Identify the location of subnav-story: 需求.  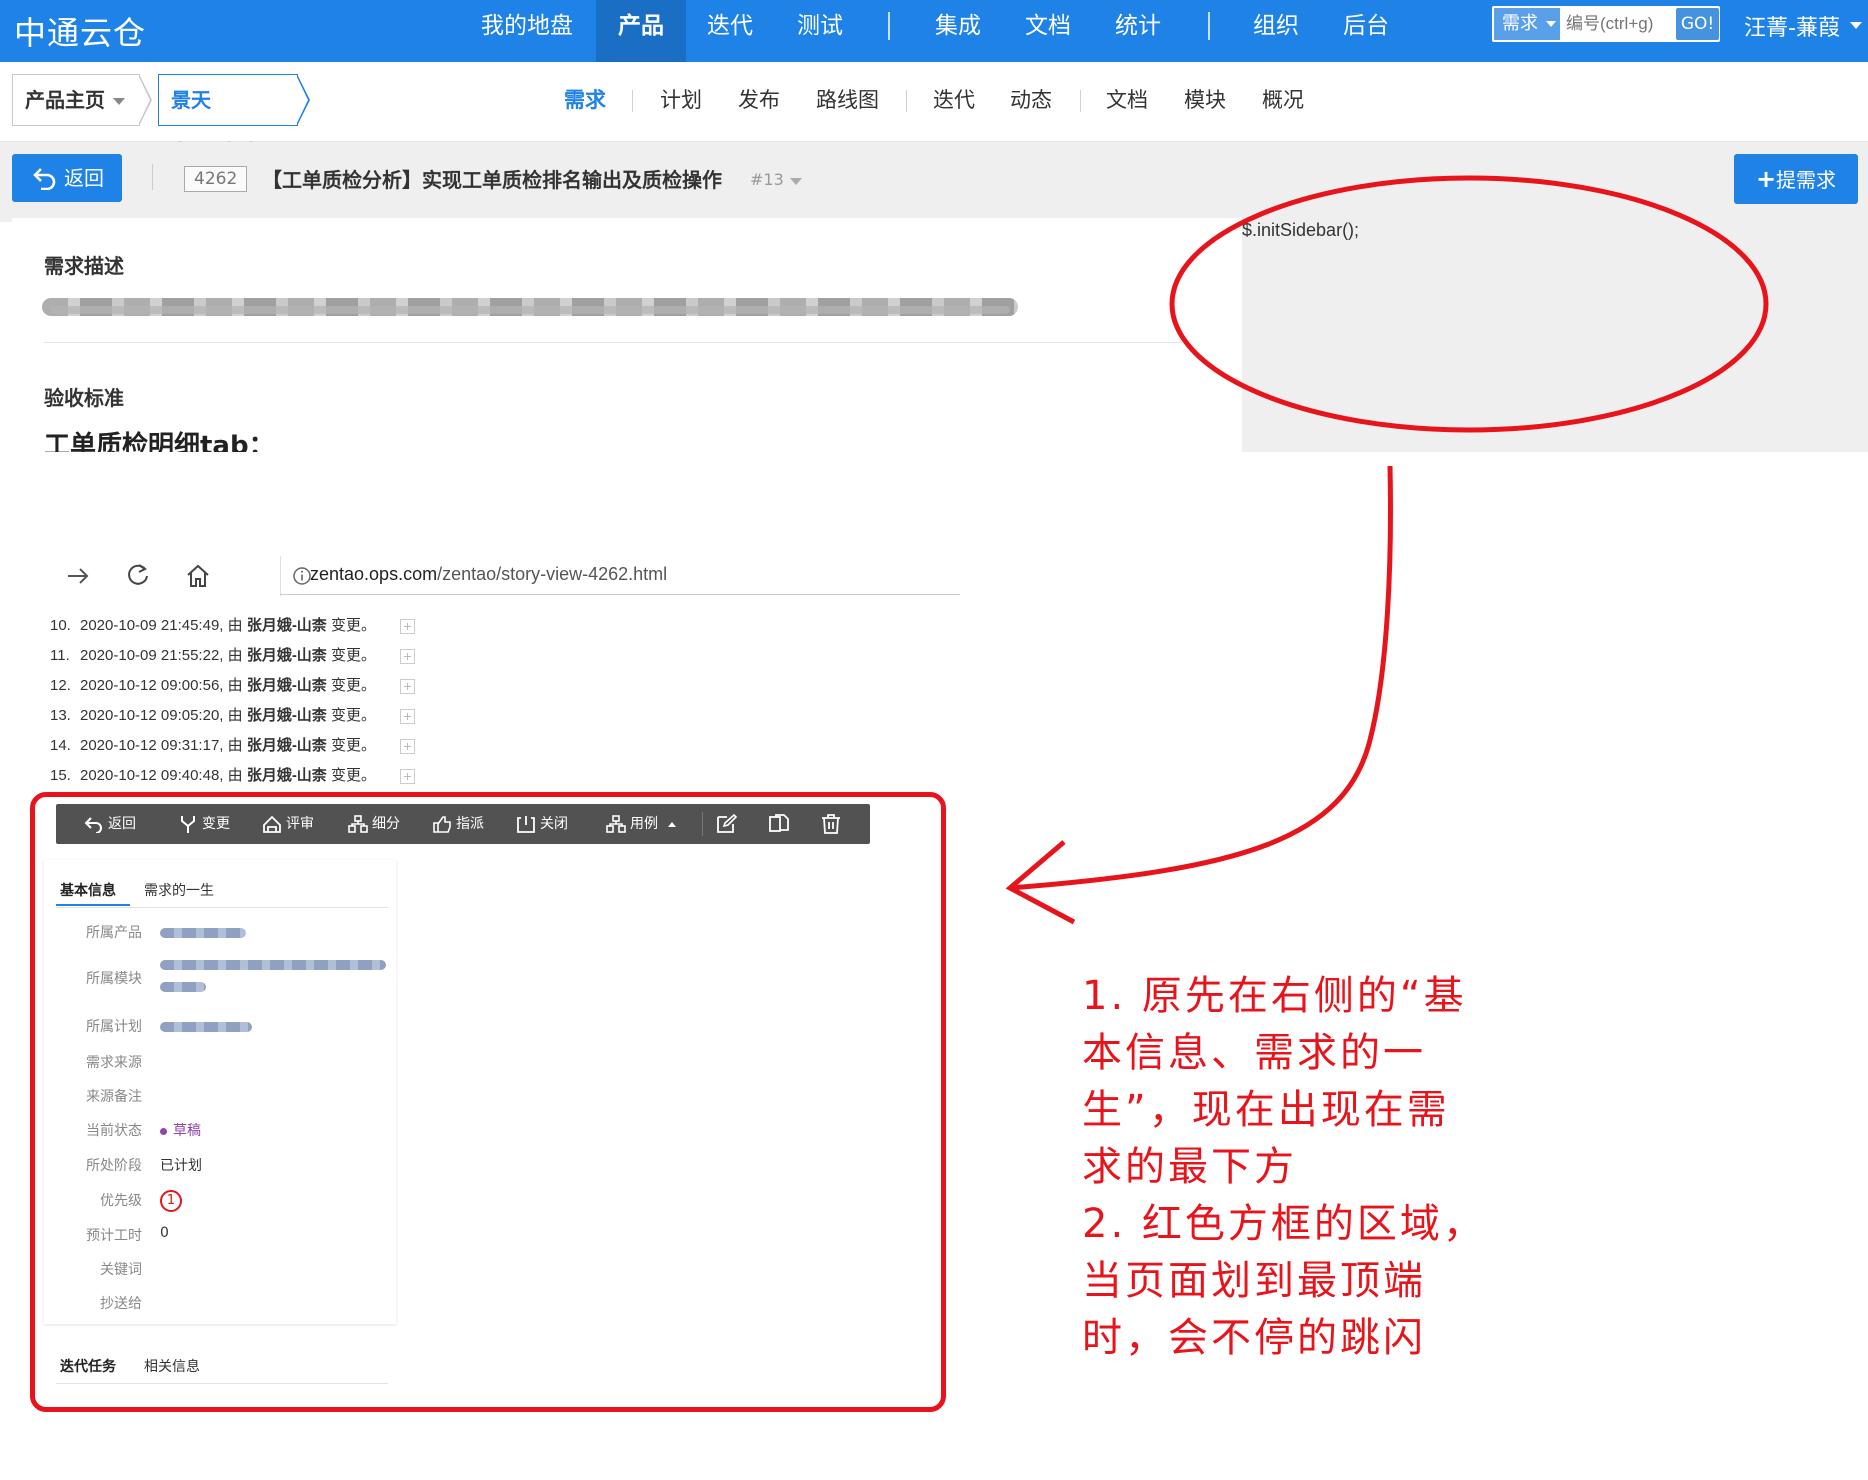
(585, 99).